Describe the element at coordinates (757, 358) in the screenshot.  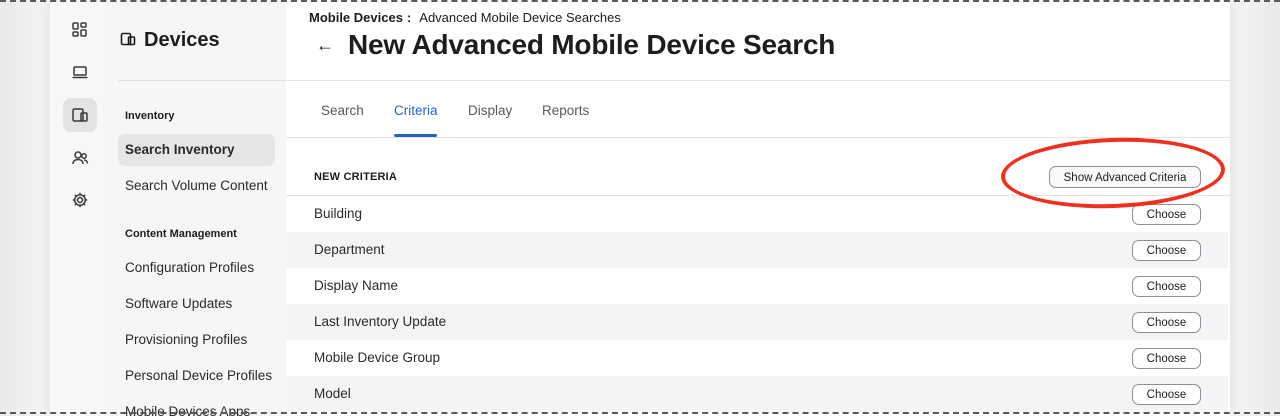
I see `criteria-row-mobile-device-group: Mobile Device Group Choose` at that location.